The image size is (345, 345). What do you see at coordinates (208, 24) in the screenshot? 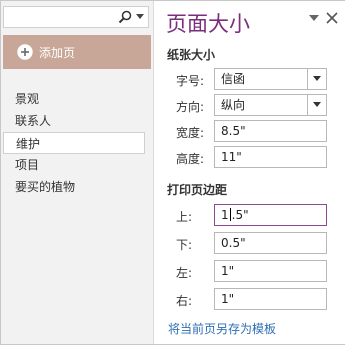
I see `pane-title: 页面大小` at bounding box center [208, 24].